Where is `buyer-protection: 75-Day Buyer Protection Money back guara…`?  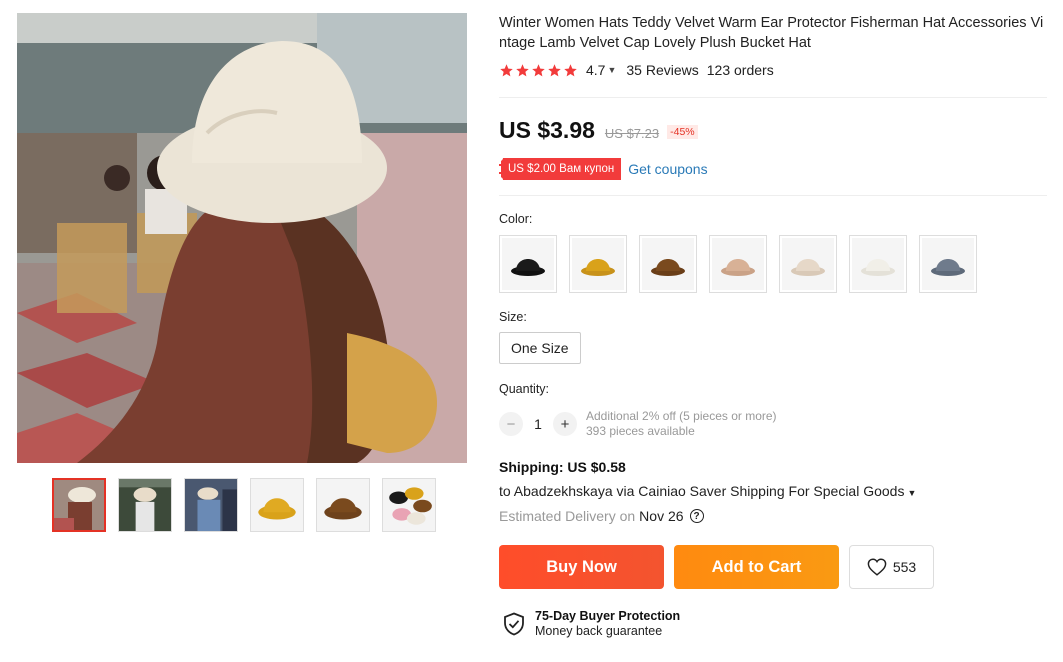
buyer-protection: 75-Day Buyer Protection Money back guara… is located at coordinates (591, 624).